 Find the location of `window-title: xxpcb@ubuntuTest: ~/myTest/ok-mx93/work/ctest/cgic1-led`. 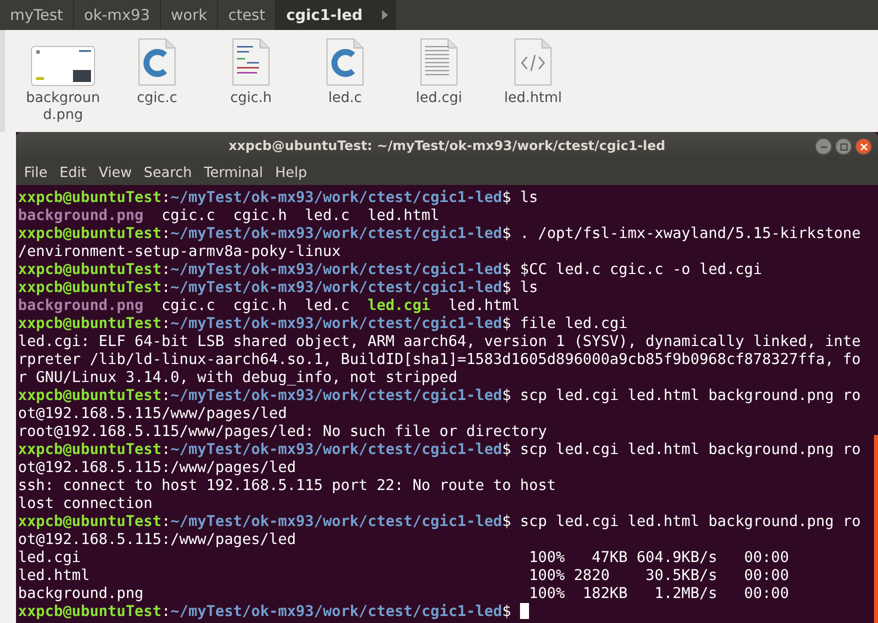

window-title: xxpcb@ubuntuTest: ~/myTest/ok-mx93/work/ctest/cgic1-led is located at coordinates (447, 146).